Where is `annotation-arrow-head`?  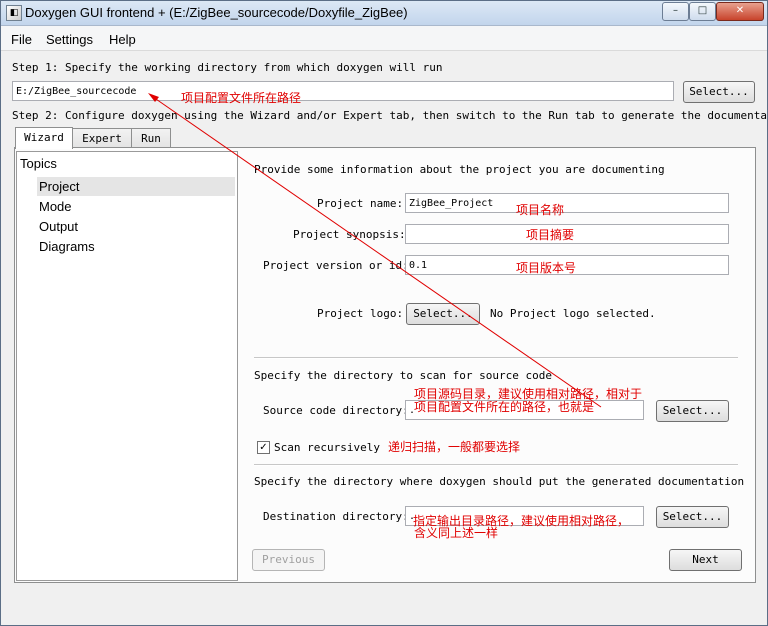
annotation-arrow-head is located at coordinates (153, 97).